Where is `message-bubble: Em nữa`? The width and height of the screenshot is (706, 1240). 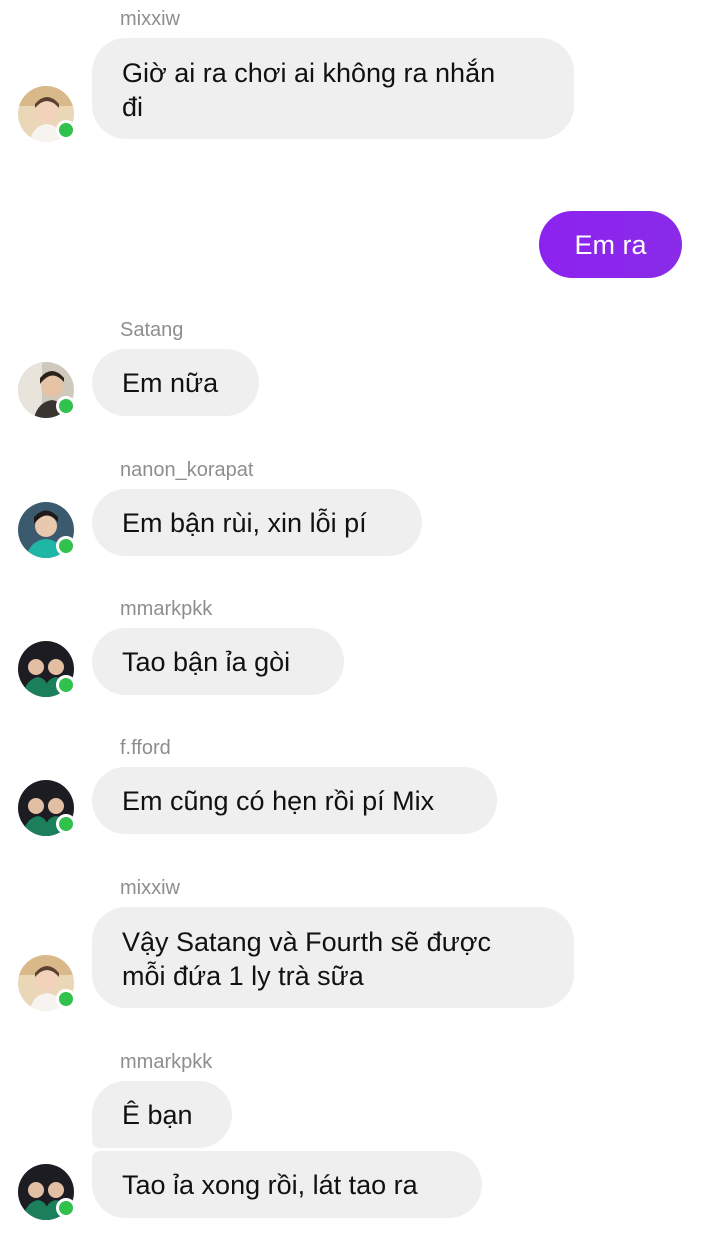 message-bubble: Em nữa is located at coordinates (175, 382).